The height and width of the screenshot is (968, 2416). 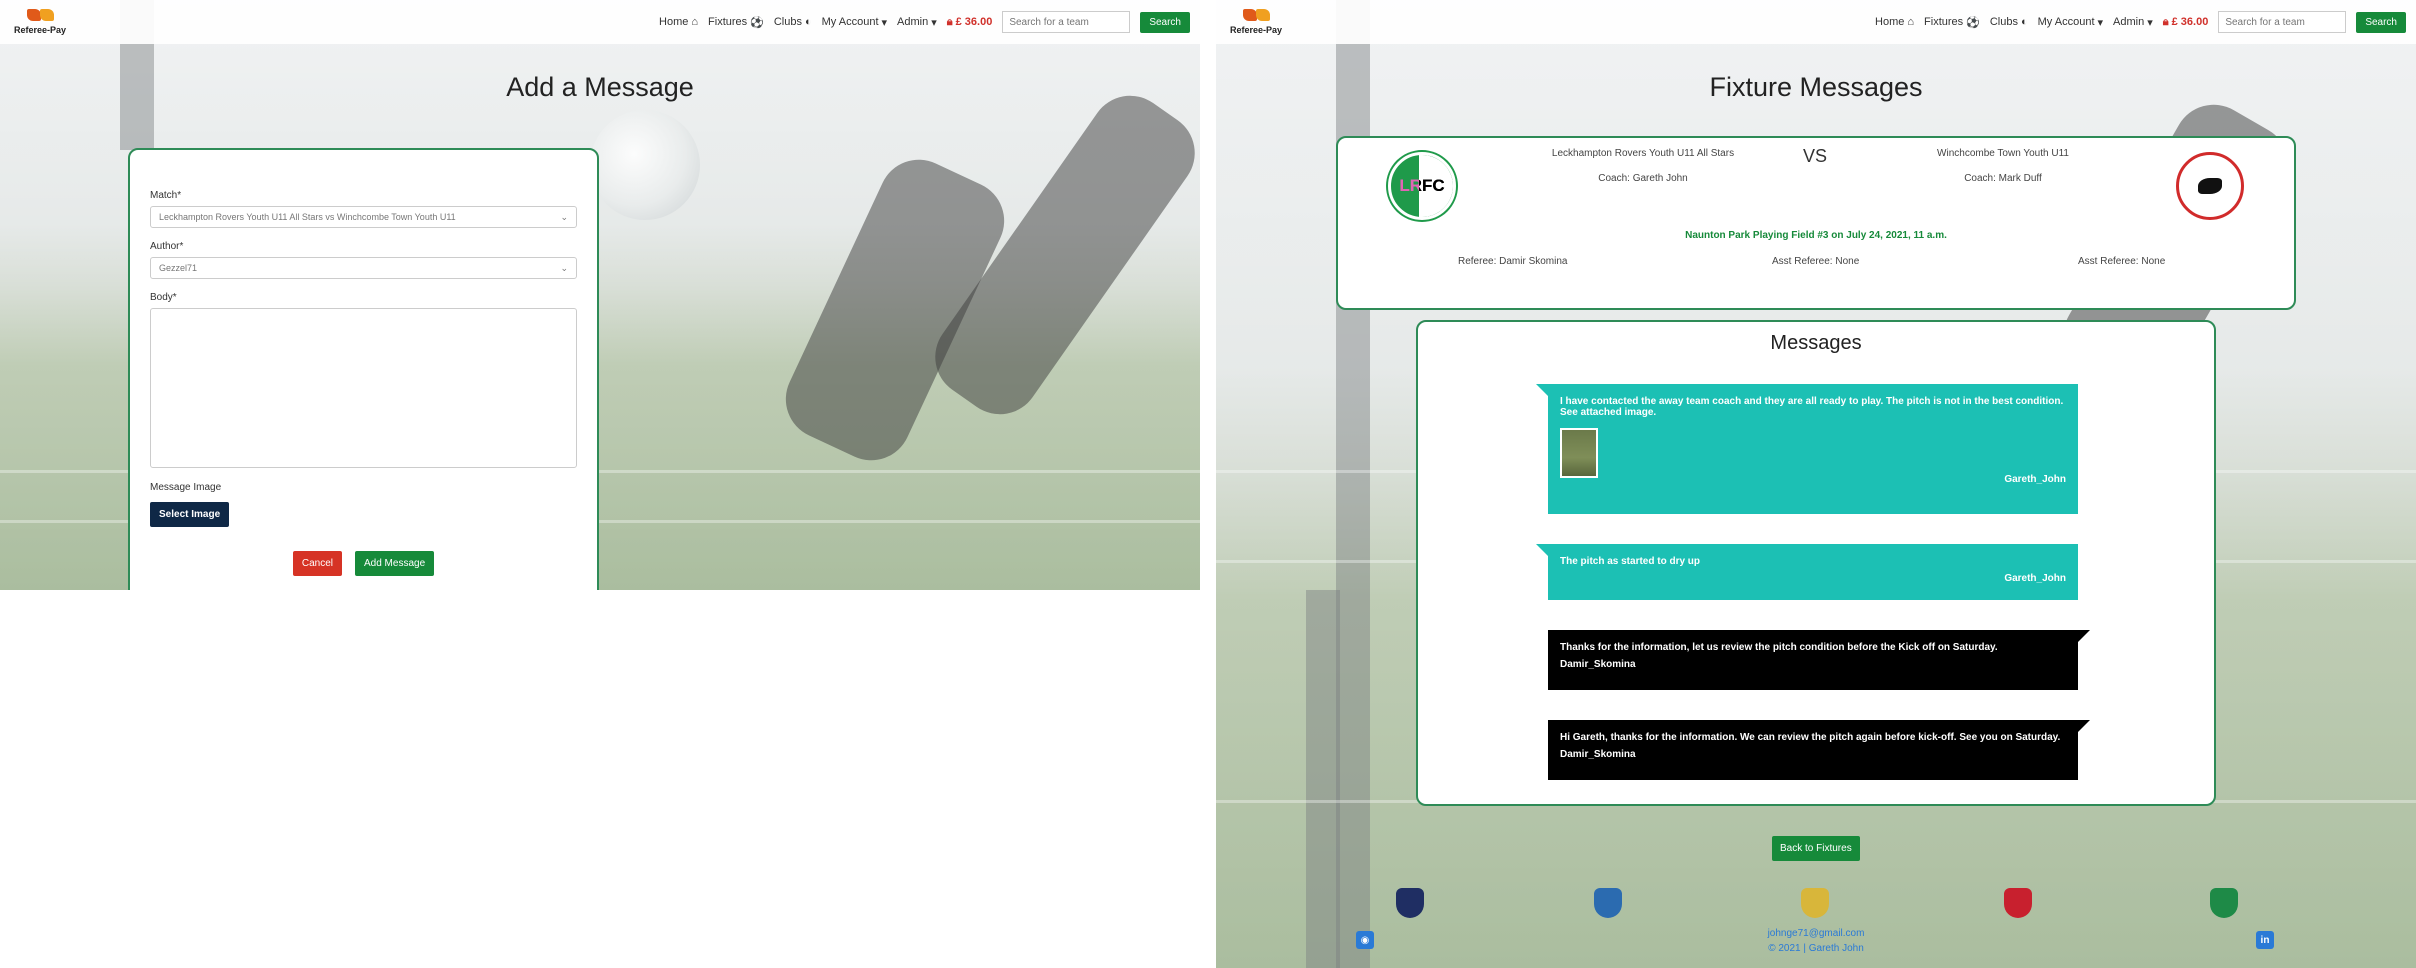 What do you see at coordinates (2190, 22) in the screenshot?
I see `cart-total: £ 36.00` at bounding box center [2190, 22].